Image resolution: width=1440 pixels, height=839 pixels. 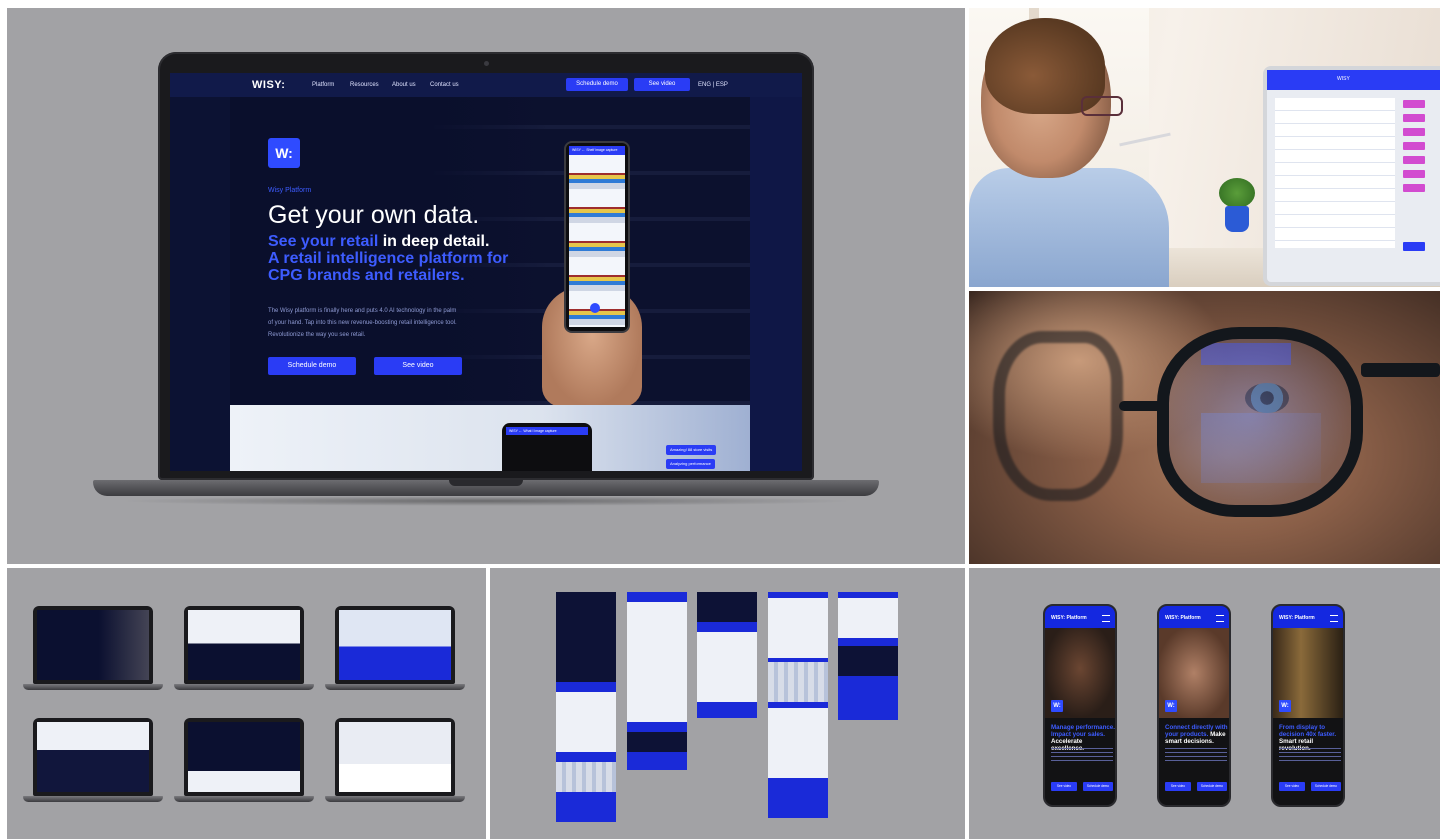 What do you see at coordinates (798, 682) in the screenshot?
I see `layout-image-section` at bounding box center [798, 682].